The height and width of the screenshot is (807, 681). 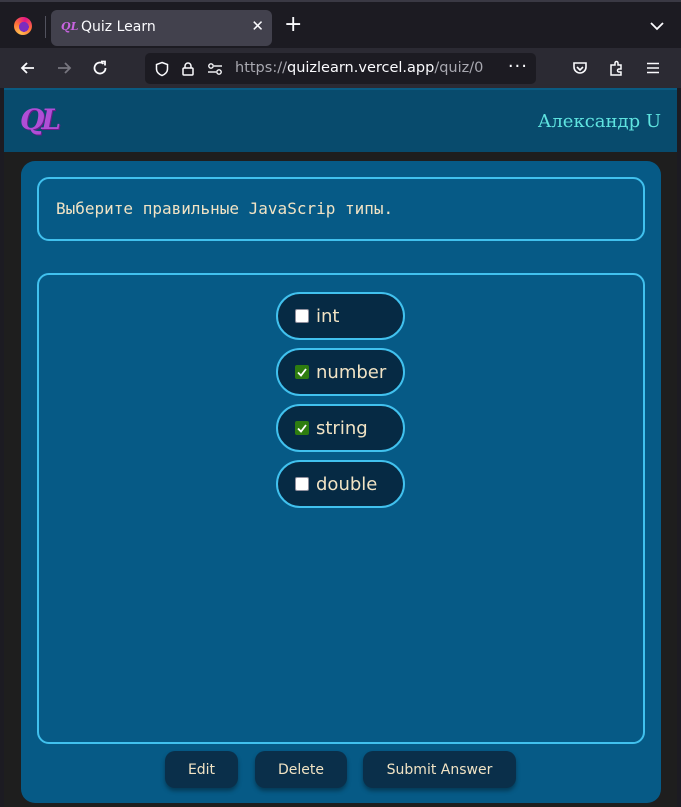 What do you see at coordinates (100, 68) in the screenshot?
I see `reload-icon` at bounding box center [100, 68].